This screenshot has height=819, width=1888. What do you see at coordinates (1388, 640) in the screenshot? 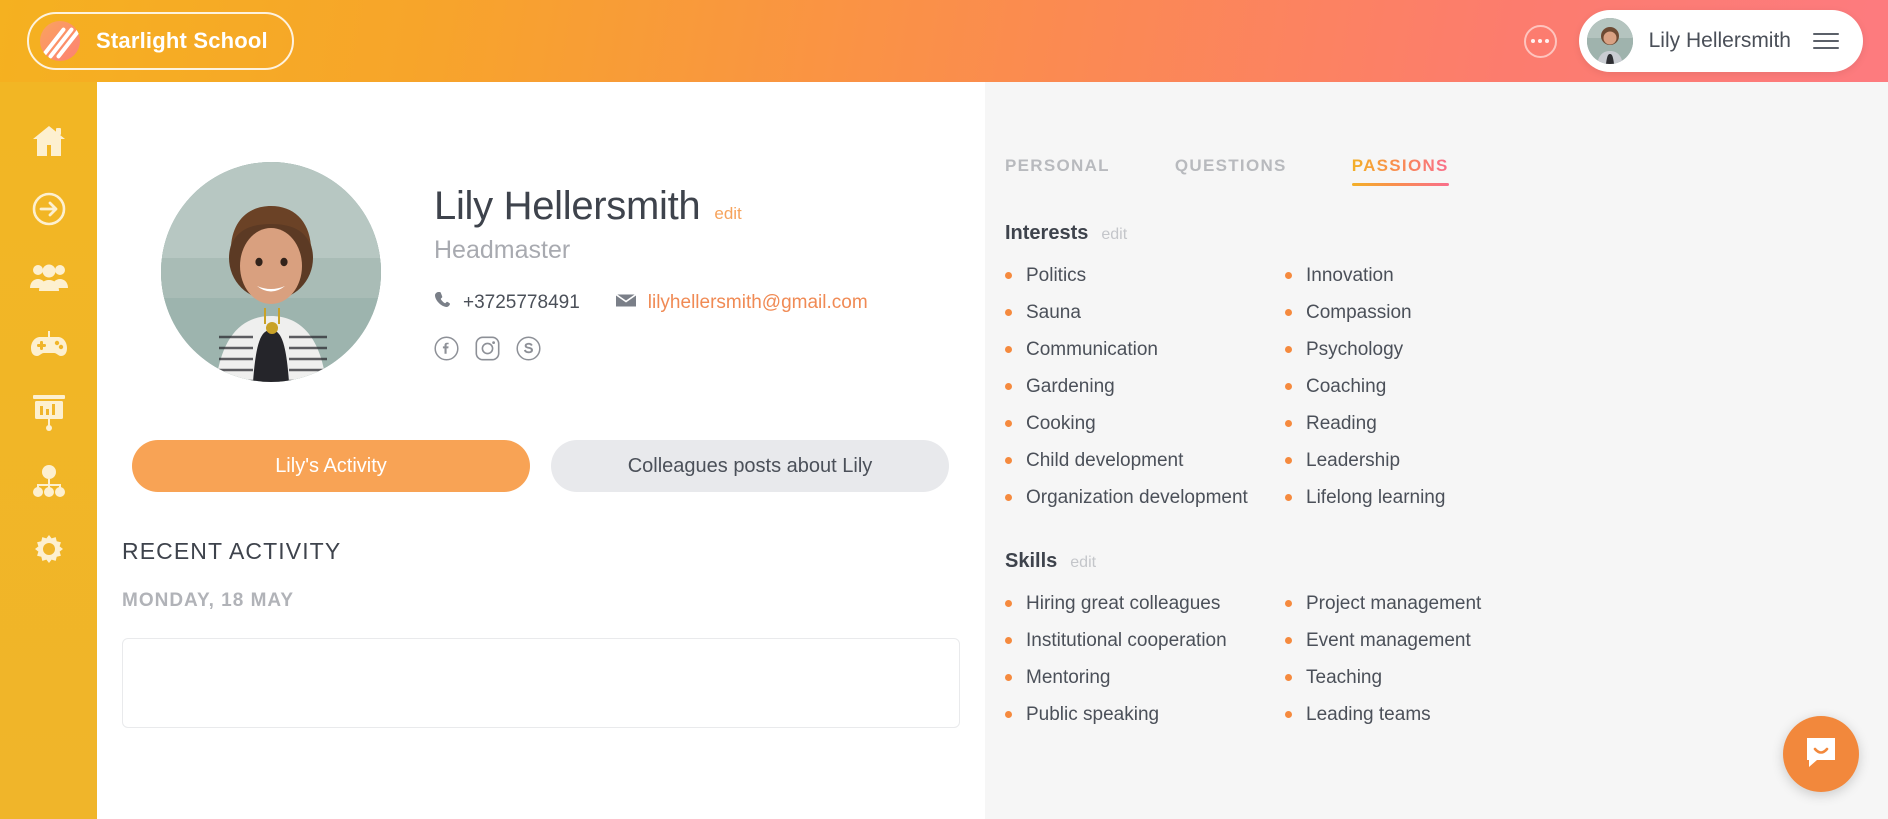
I see `list-item-label: Event management` at bounding box center [1388, 640].